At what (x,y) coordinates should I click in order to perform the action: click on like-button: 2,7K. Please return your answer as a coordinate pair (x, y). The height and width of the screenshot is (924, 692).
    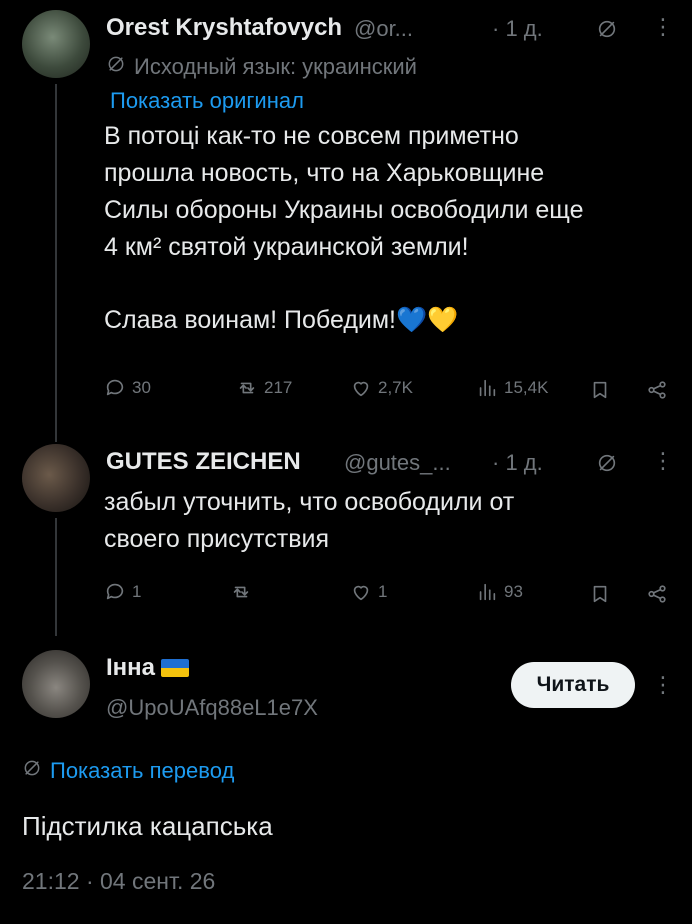
    Looking at the image, I should click on (381, 388).